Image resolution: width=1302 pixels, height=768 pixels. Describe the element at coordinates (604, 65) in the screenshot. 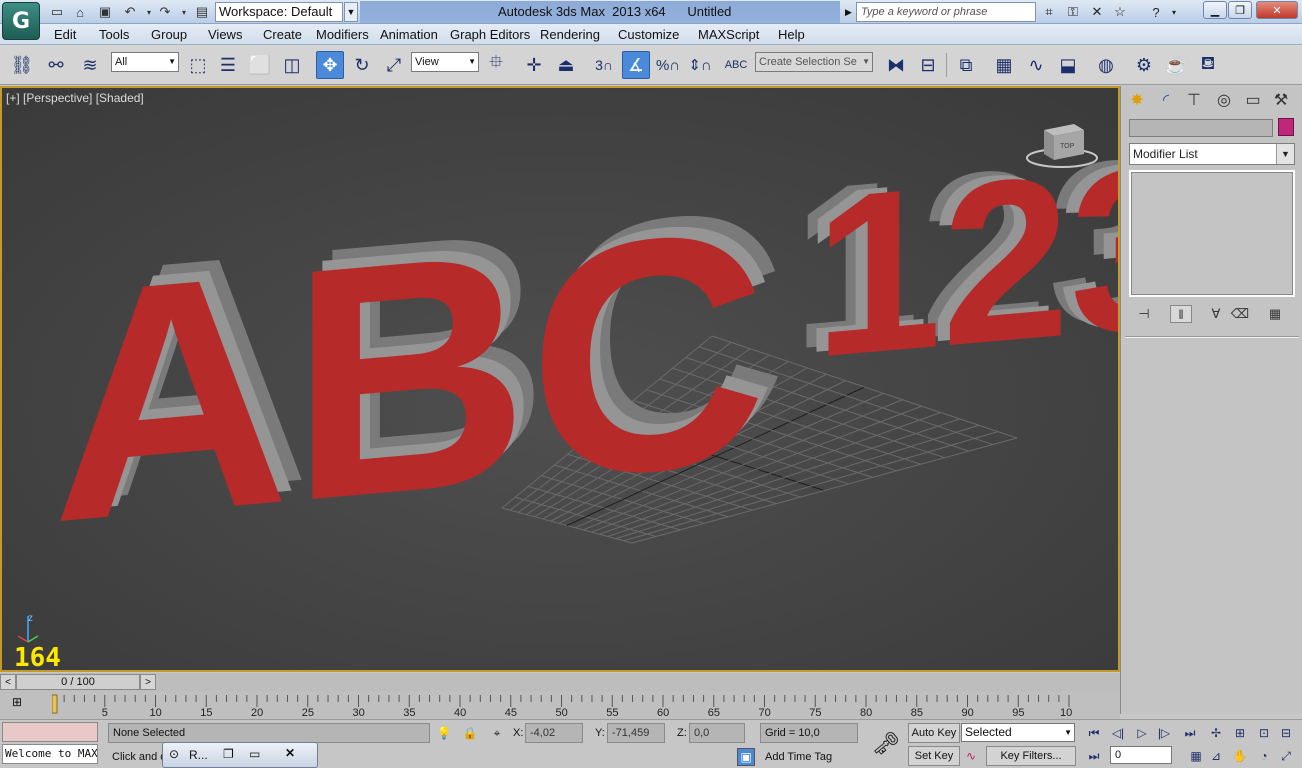

I see `snaps-toggle-icon: 3 ∩` at that location.